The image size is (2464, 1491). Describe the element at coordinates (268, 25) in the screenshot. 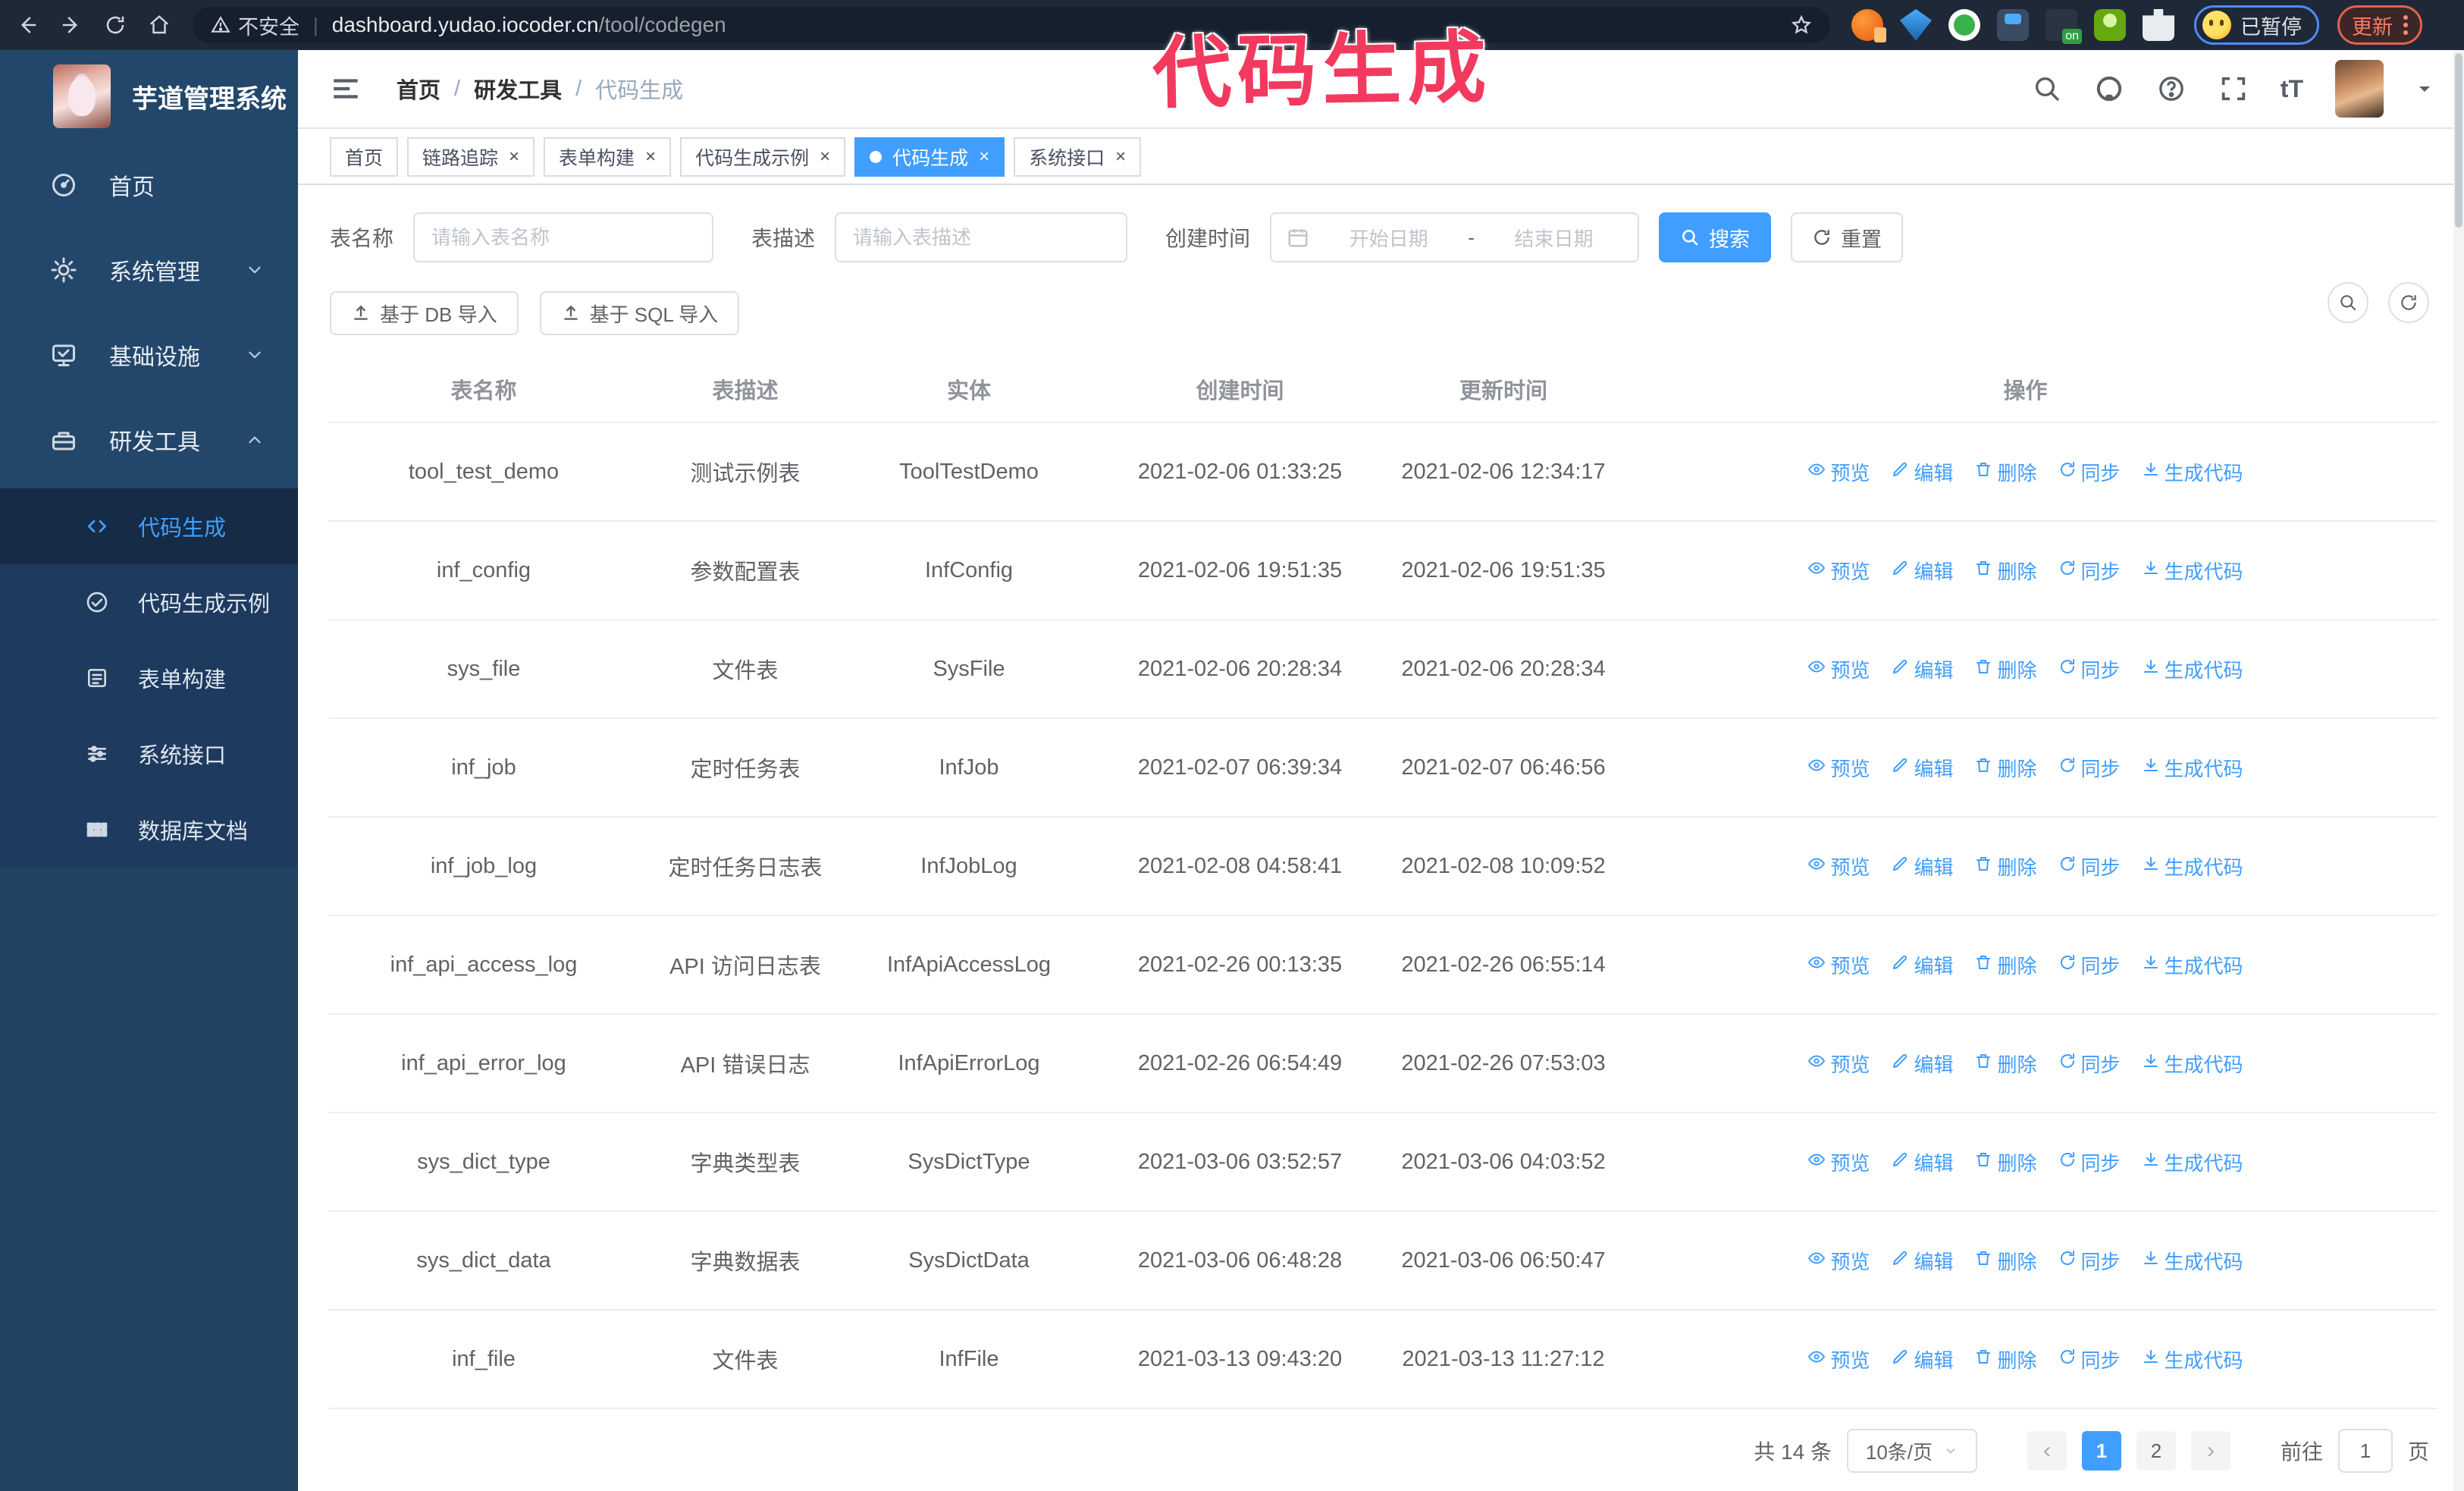

I see `security-label: 不安全` at that location.